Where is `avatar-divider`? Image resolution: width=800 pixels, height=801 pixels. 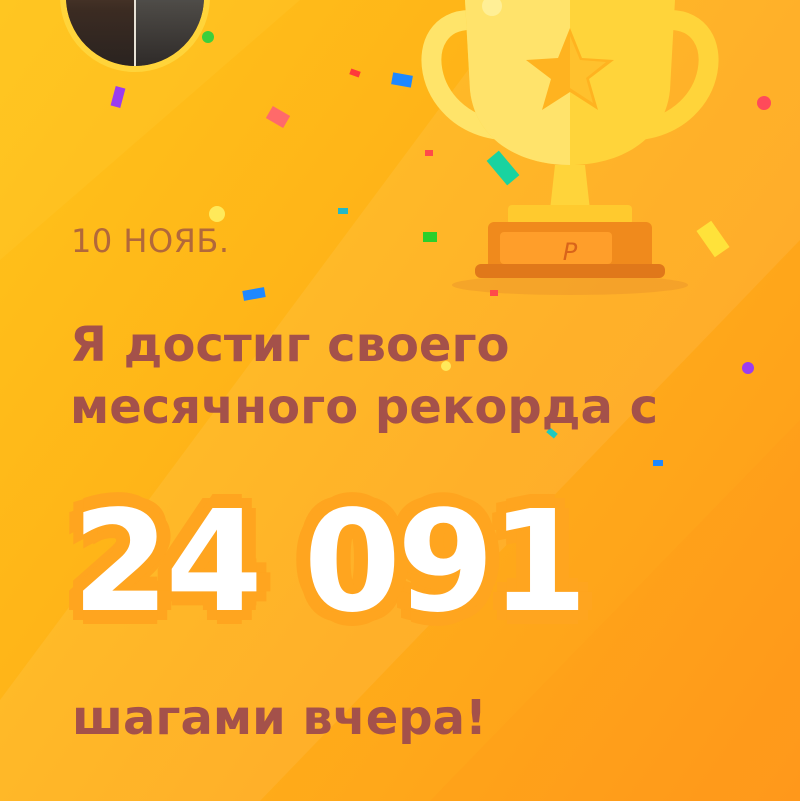
avatar-divider is located at coordinates (135, 33).